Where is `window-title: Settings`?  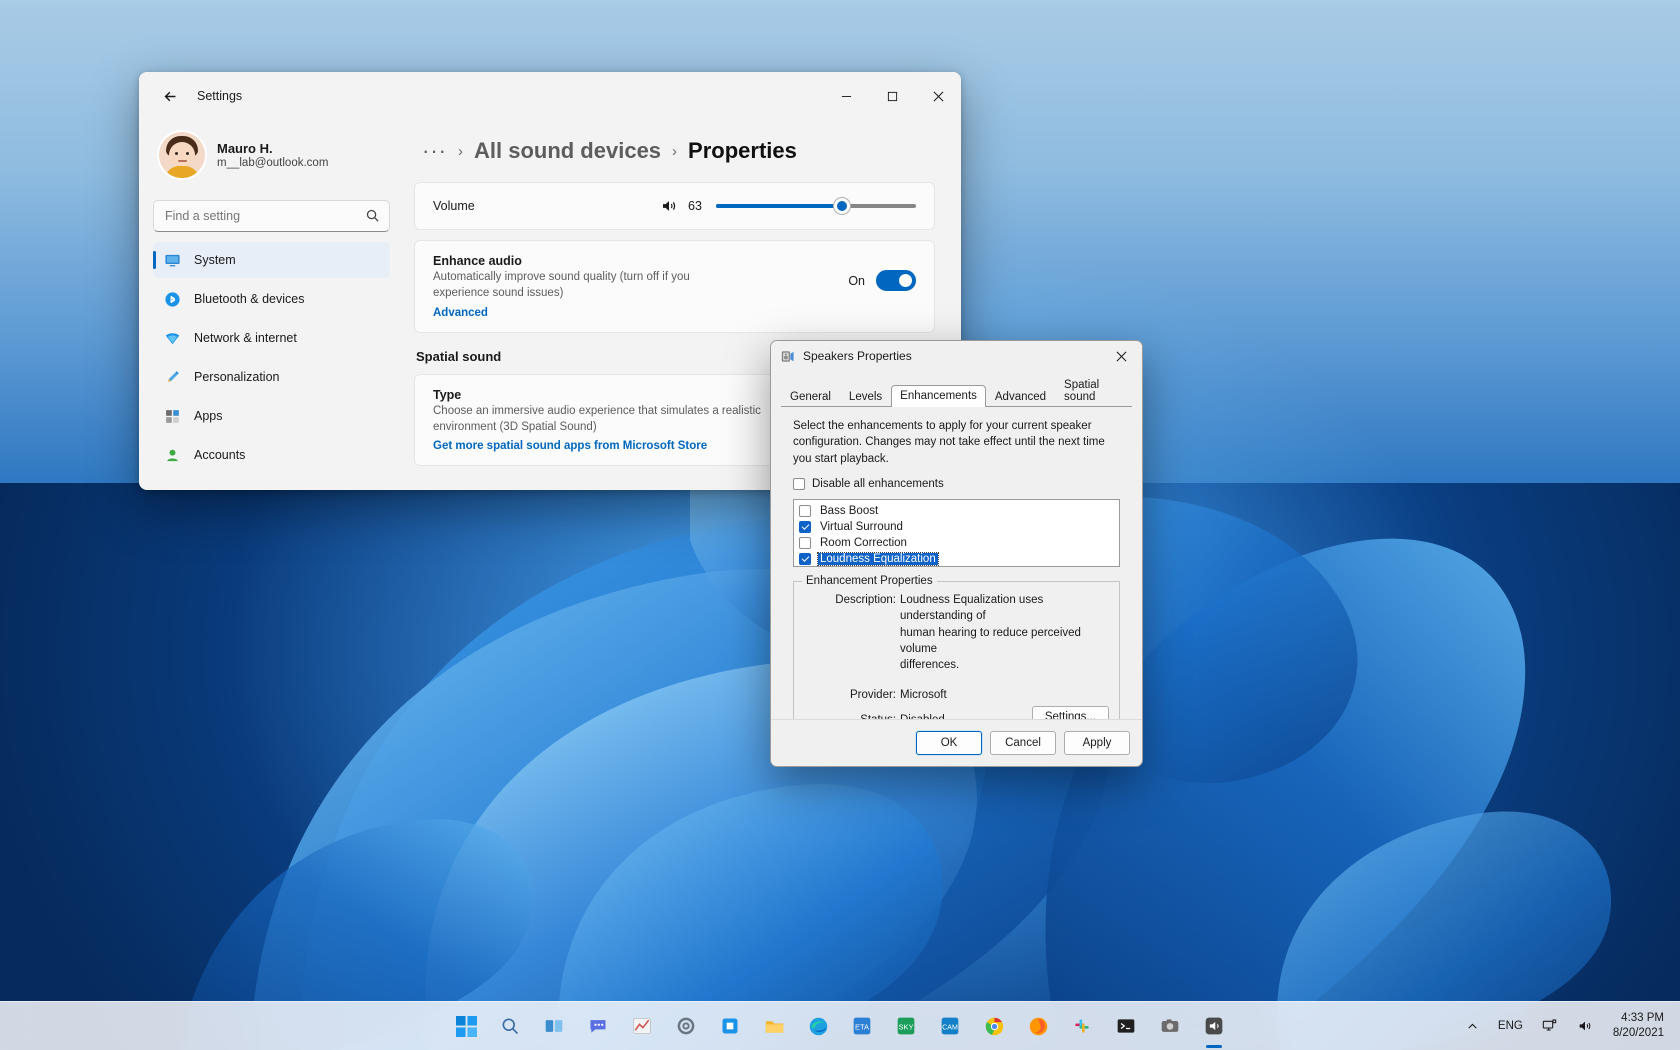
window-title: Settings is located at coordinates (220, 96).